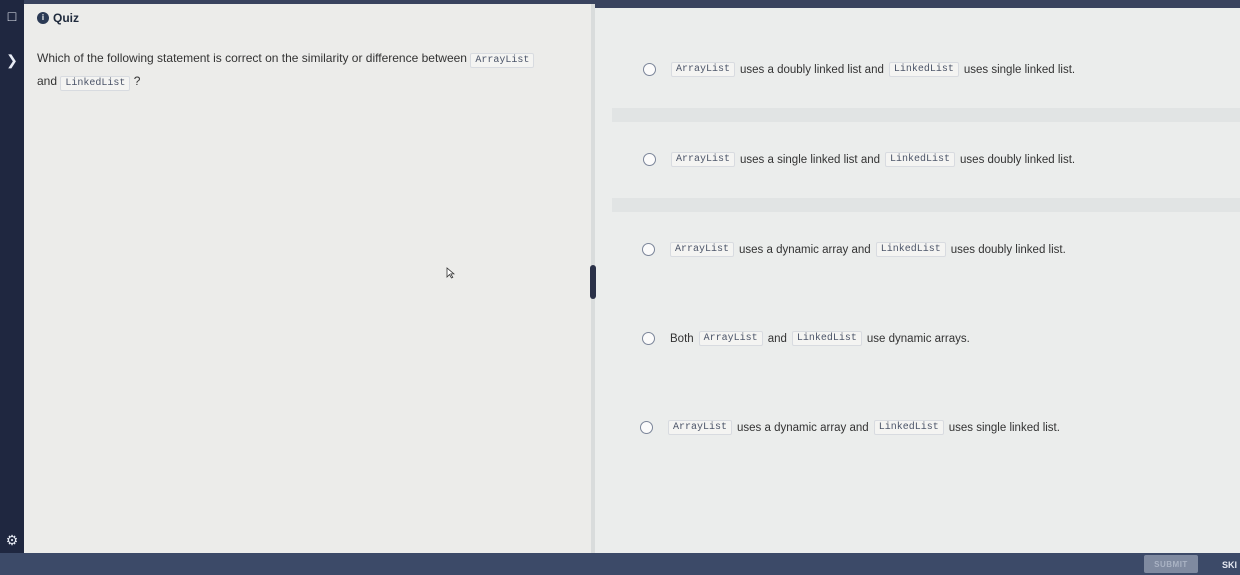 The image size is (1240, 575). I want to click on option-text: and, so click(777, 338).